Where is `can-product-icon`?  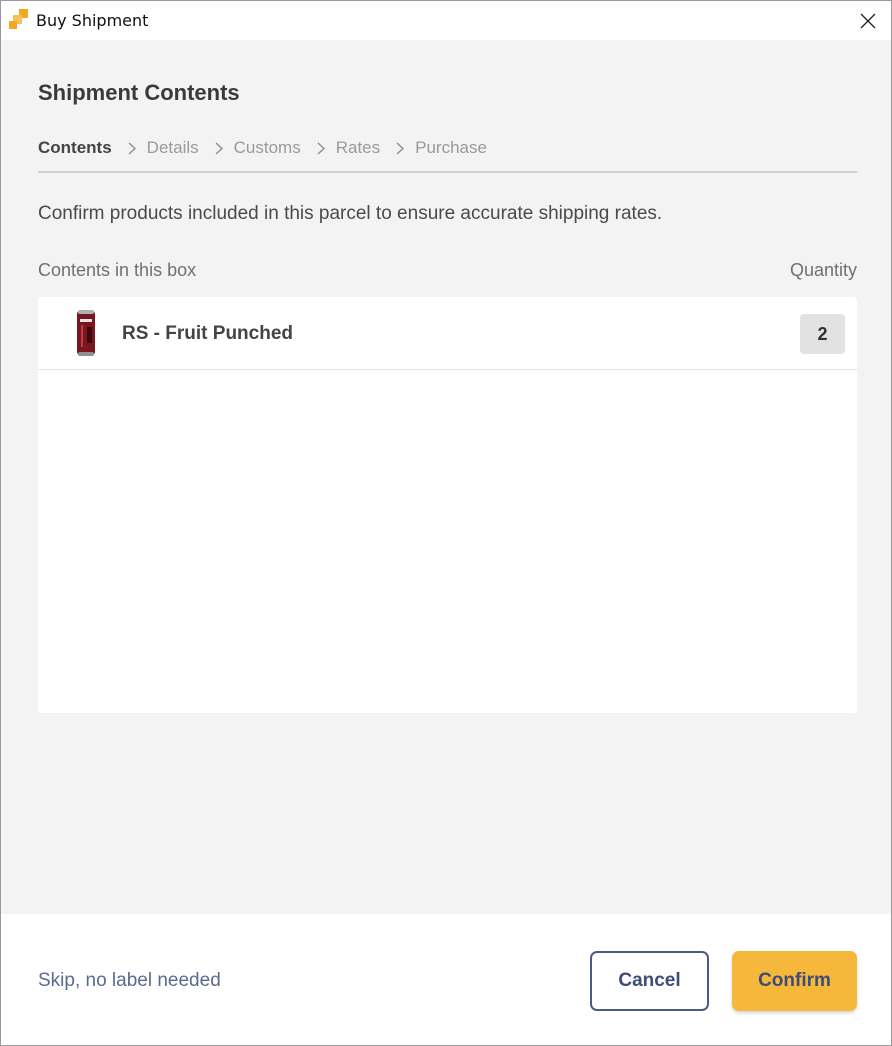 can-product-icon is located at coordinates (86, 333).